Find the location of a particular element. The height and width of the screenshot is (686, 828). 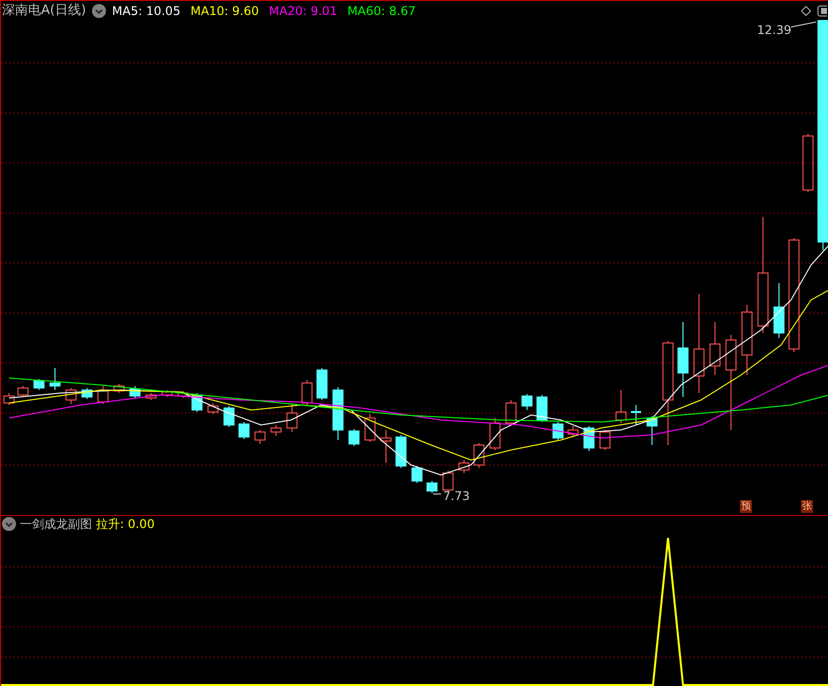

moving-average-value: MA60: 8.67 is located at coordinates (381, 11).